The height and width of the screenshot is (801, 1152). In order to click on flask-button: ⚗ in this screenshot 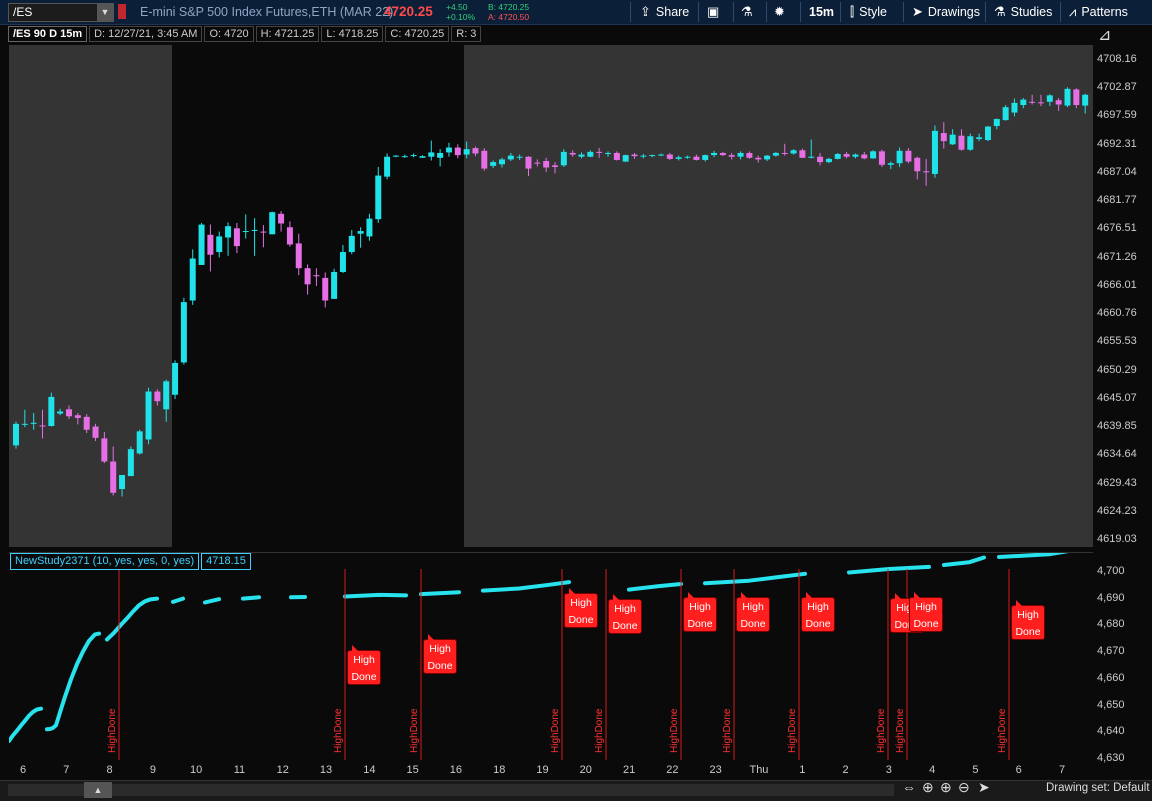, I will do `click(747, 12)`.